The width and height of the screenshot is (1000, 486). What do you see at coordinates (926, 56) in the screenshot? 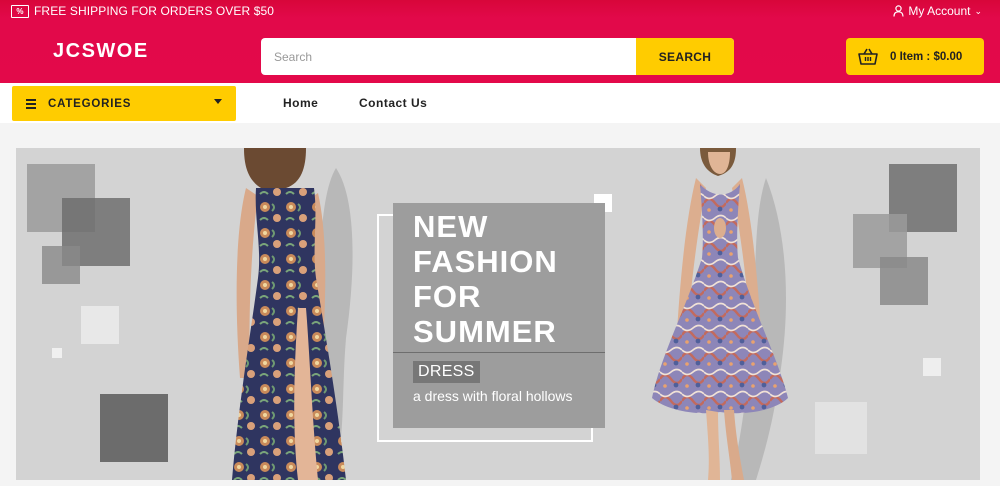
I see `cart-summary: 0 Item : $0.00` at bounding box center [926, 56].